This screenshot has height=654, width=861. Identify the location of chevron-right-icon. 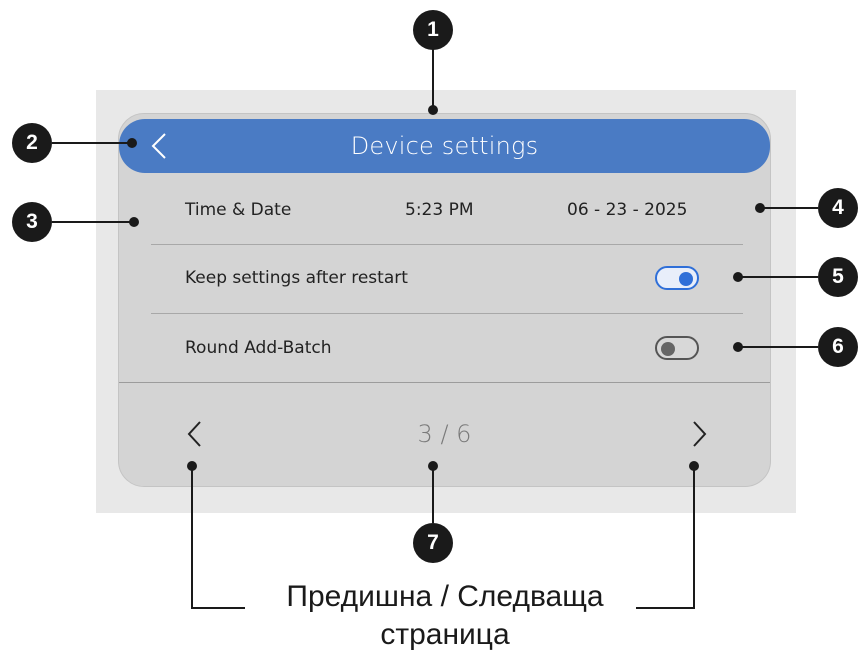
(700, 434).